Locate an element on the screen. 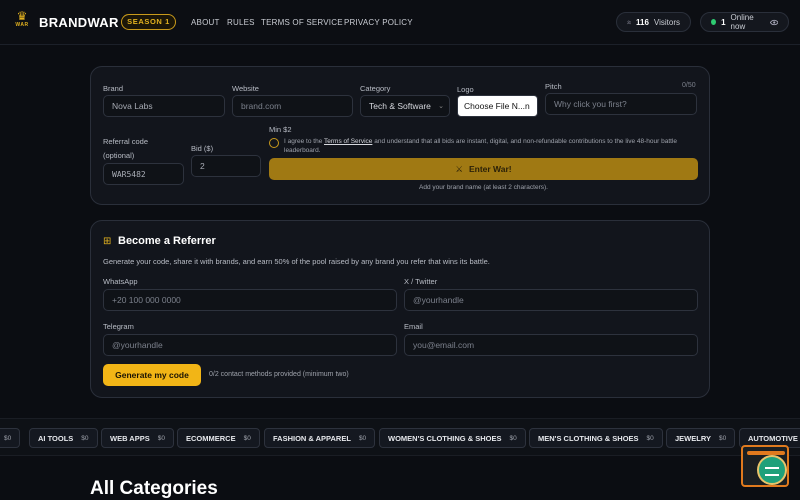  email-label: Email is located at coordinates (413, 326).